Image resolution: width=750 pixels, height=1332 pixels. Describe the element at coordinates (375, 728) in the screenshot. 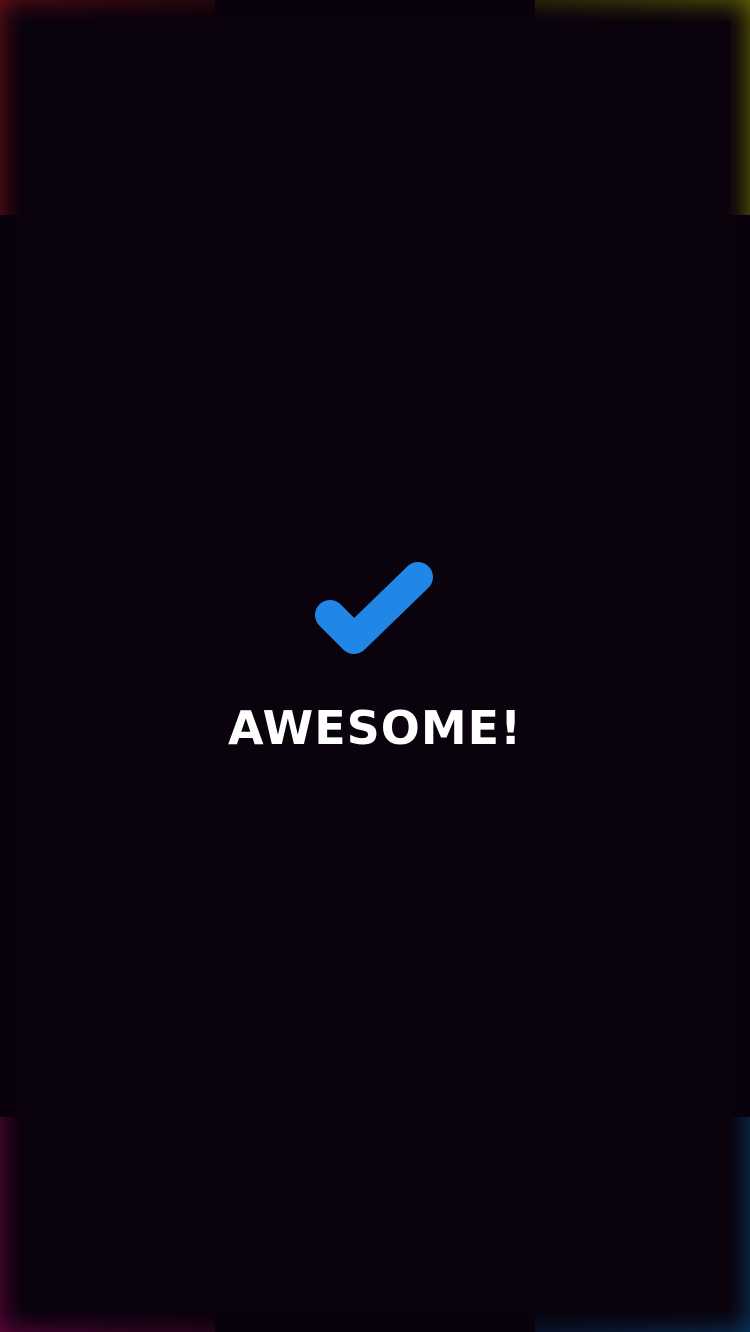

I see `success-title: AWESOME!` at that location.